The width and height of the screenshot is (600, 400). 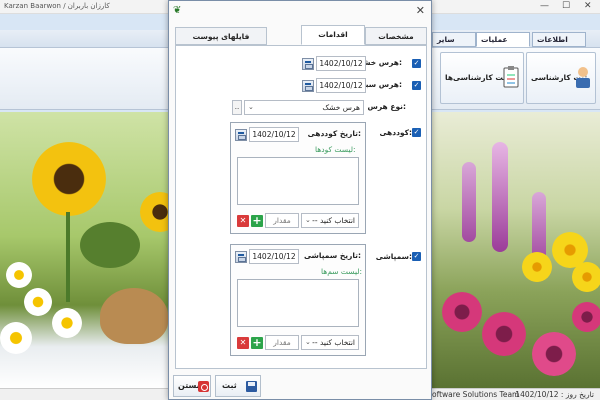 I want to click on fertilizing-date: 1402/10/12, so click(x=274, y=134).